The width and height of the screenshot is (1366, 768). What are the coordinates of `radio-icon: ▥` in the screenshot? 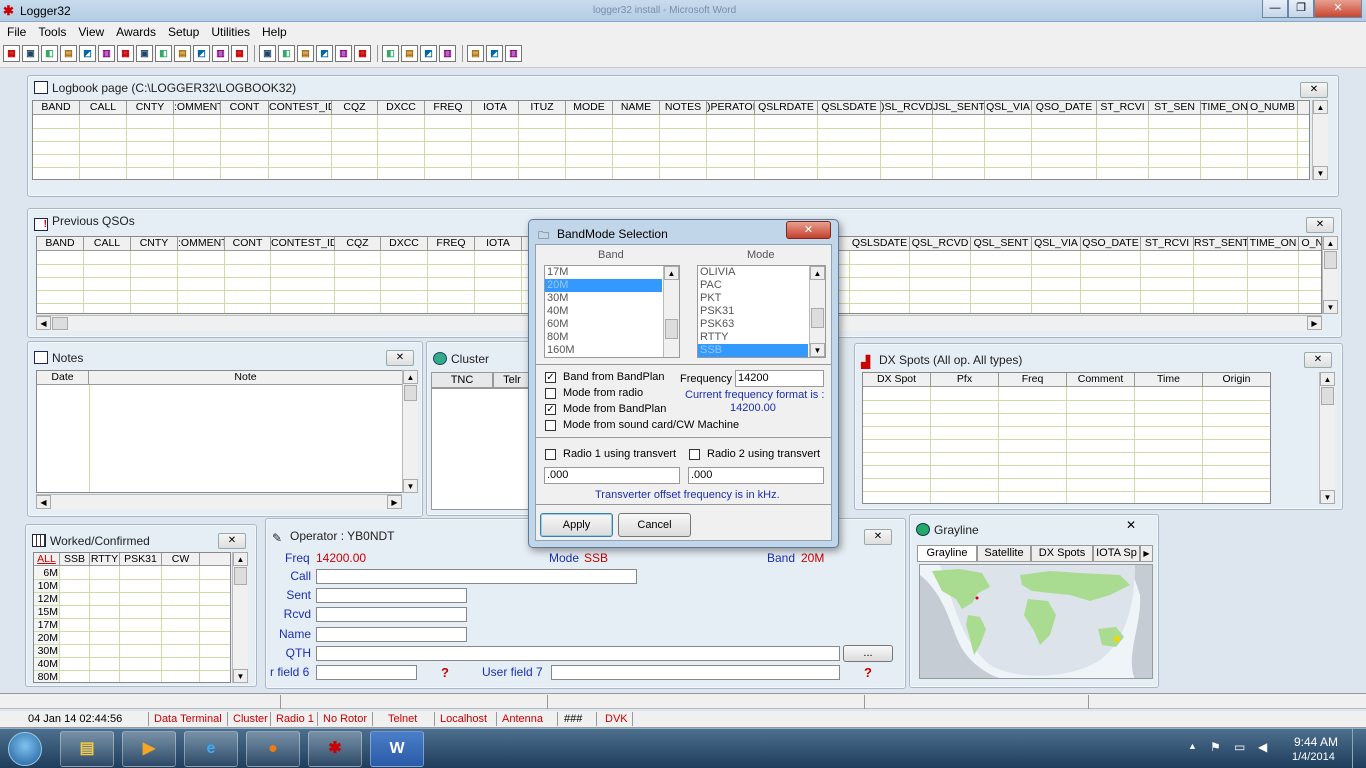 It's located at (220, 53).